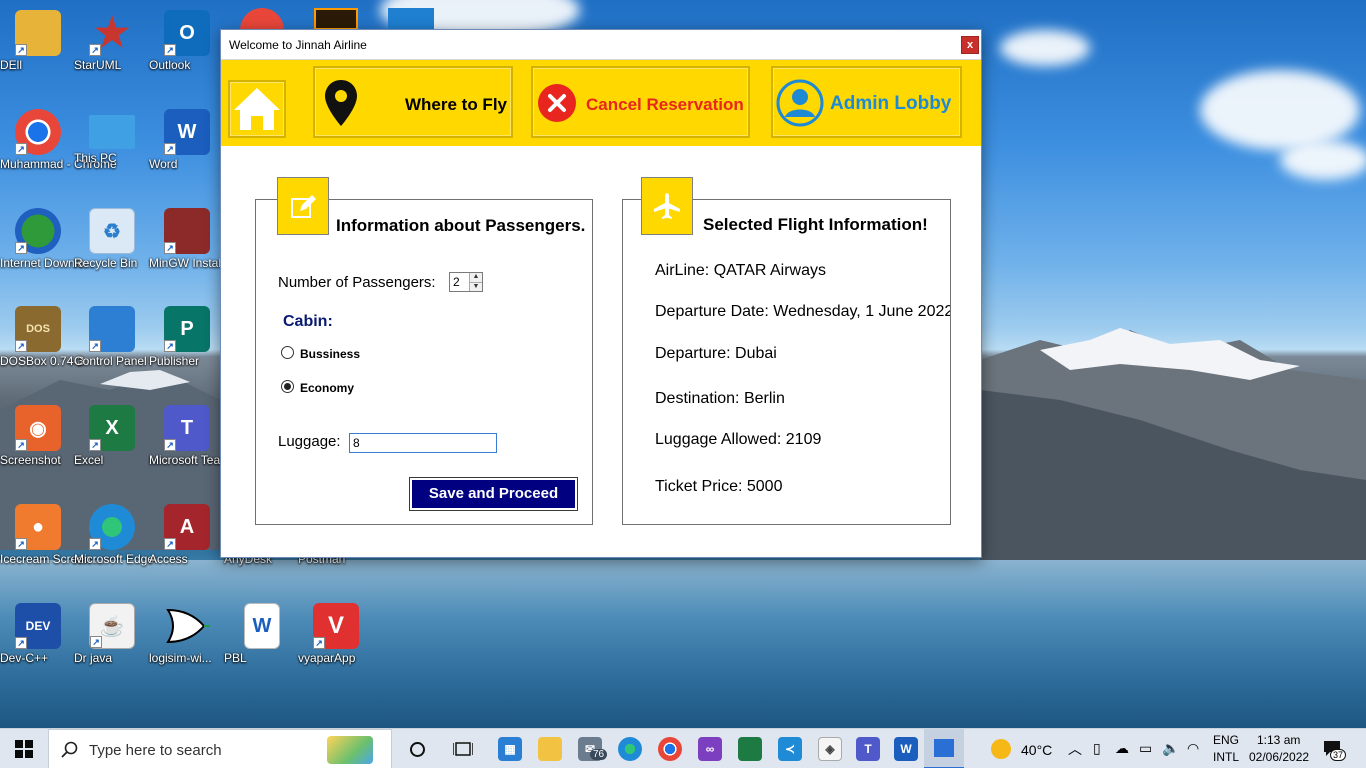 The image size is (1366, 768). Describe the element at coordinates (456, 282) in the screenshot. I see `passenger-count-value: 2` at that location.